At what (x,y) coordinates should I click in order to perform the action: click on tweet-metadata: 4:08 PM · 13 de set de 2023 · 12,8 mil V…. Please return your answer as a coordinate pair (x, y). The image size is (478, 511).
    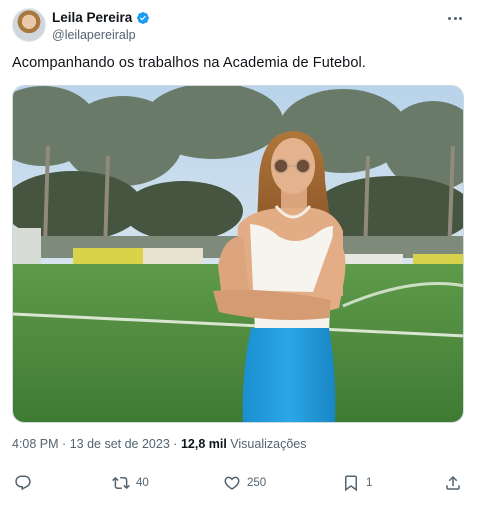
    Looking at the image, I should click on (159, 444).